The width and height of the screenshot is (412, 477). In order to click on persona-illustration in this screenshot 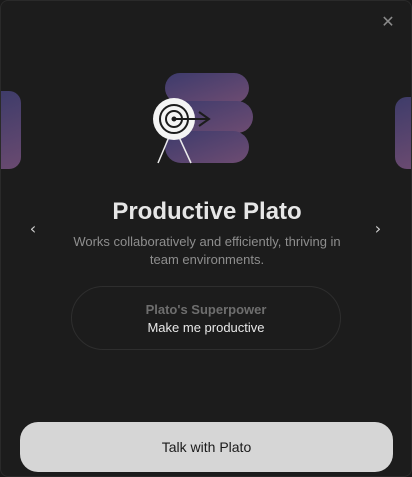, I will do `click(201, 119)`.